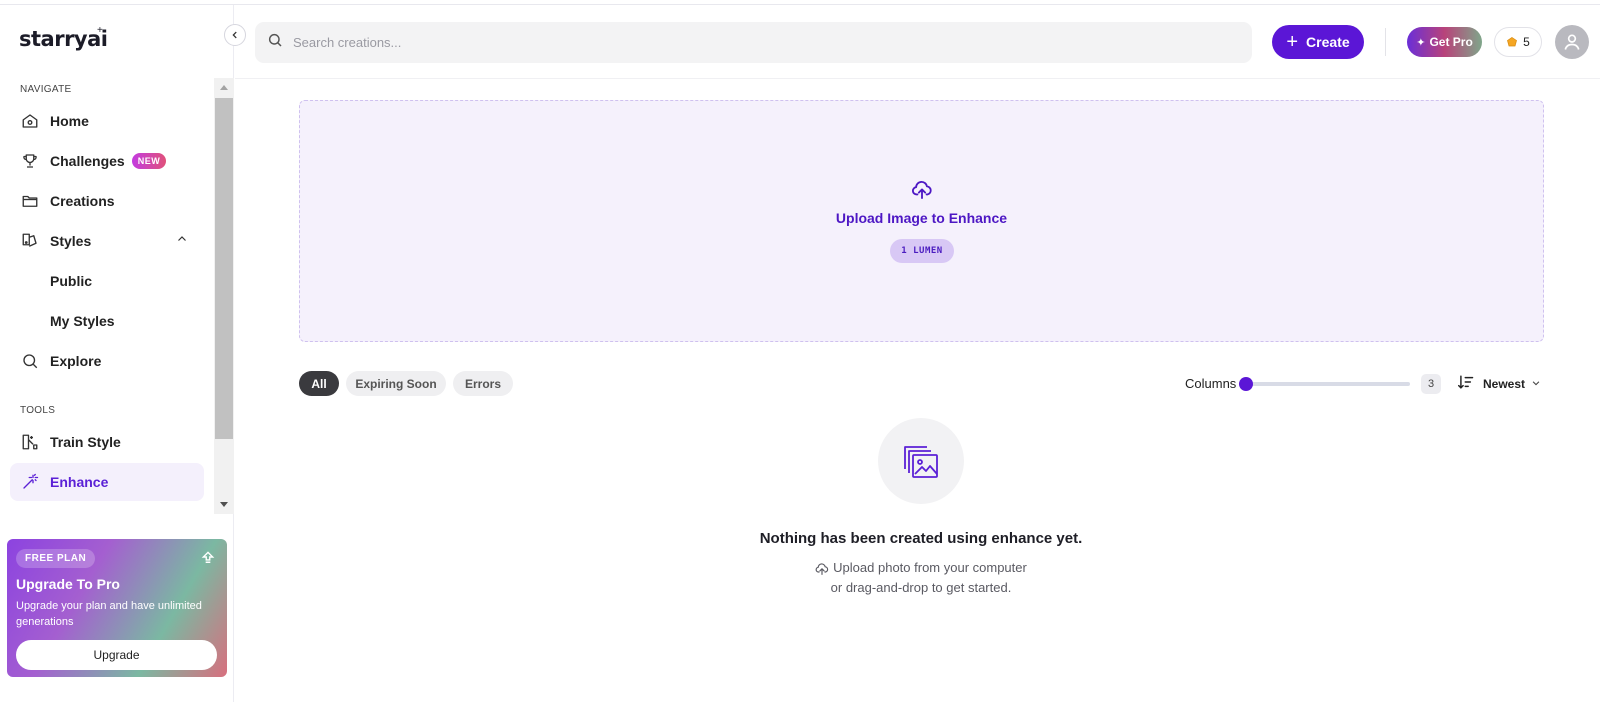  Describe the element at coordinates (1328, 384) in the screenshot. I see `columns-slider-track` at that location.